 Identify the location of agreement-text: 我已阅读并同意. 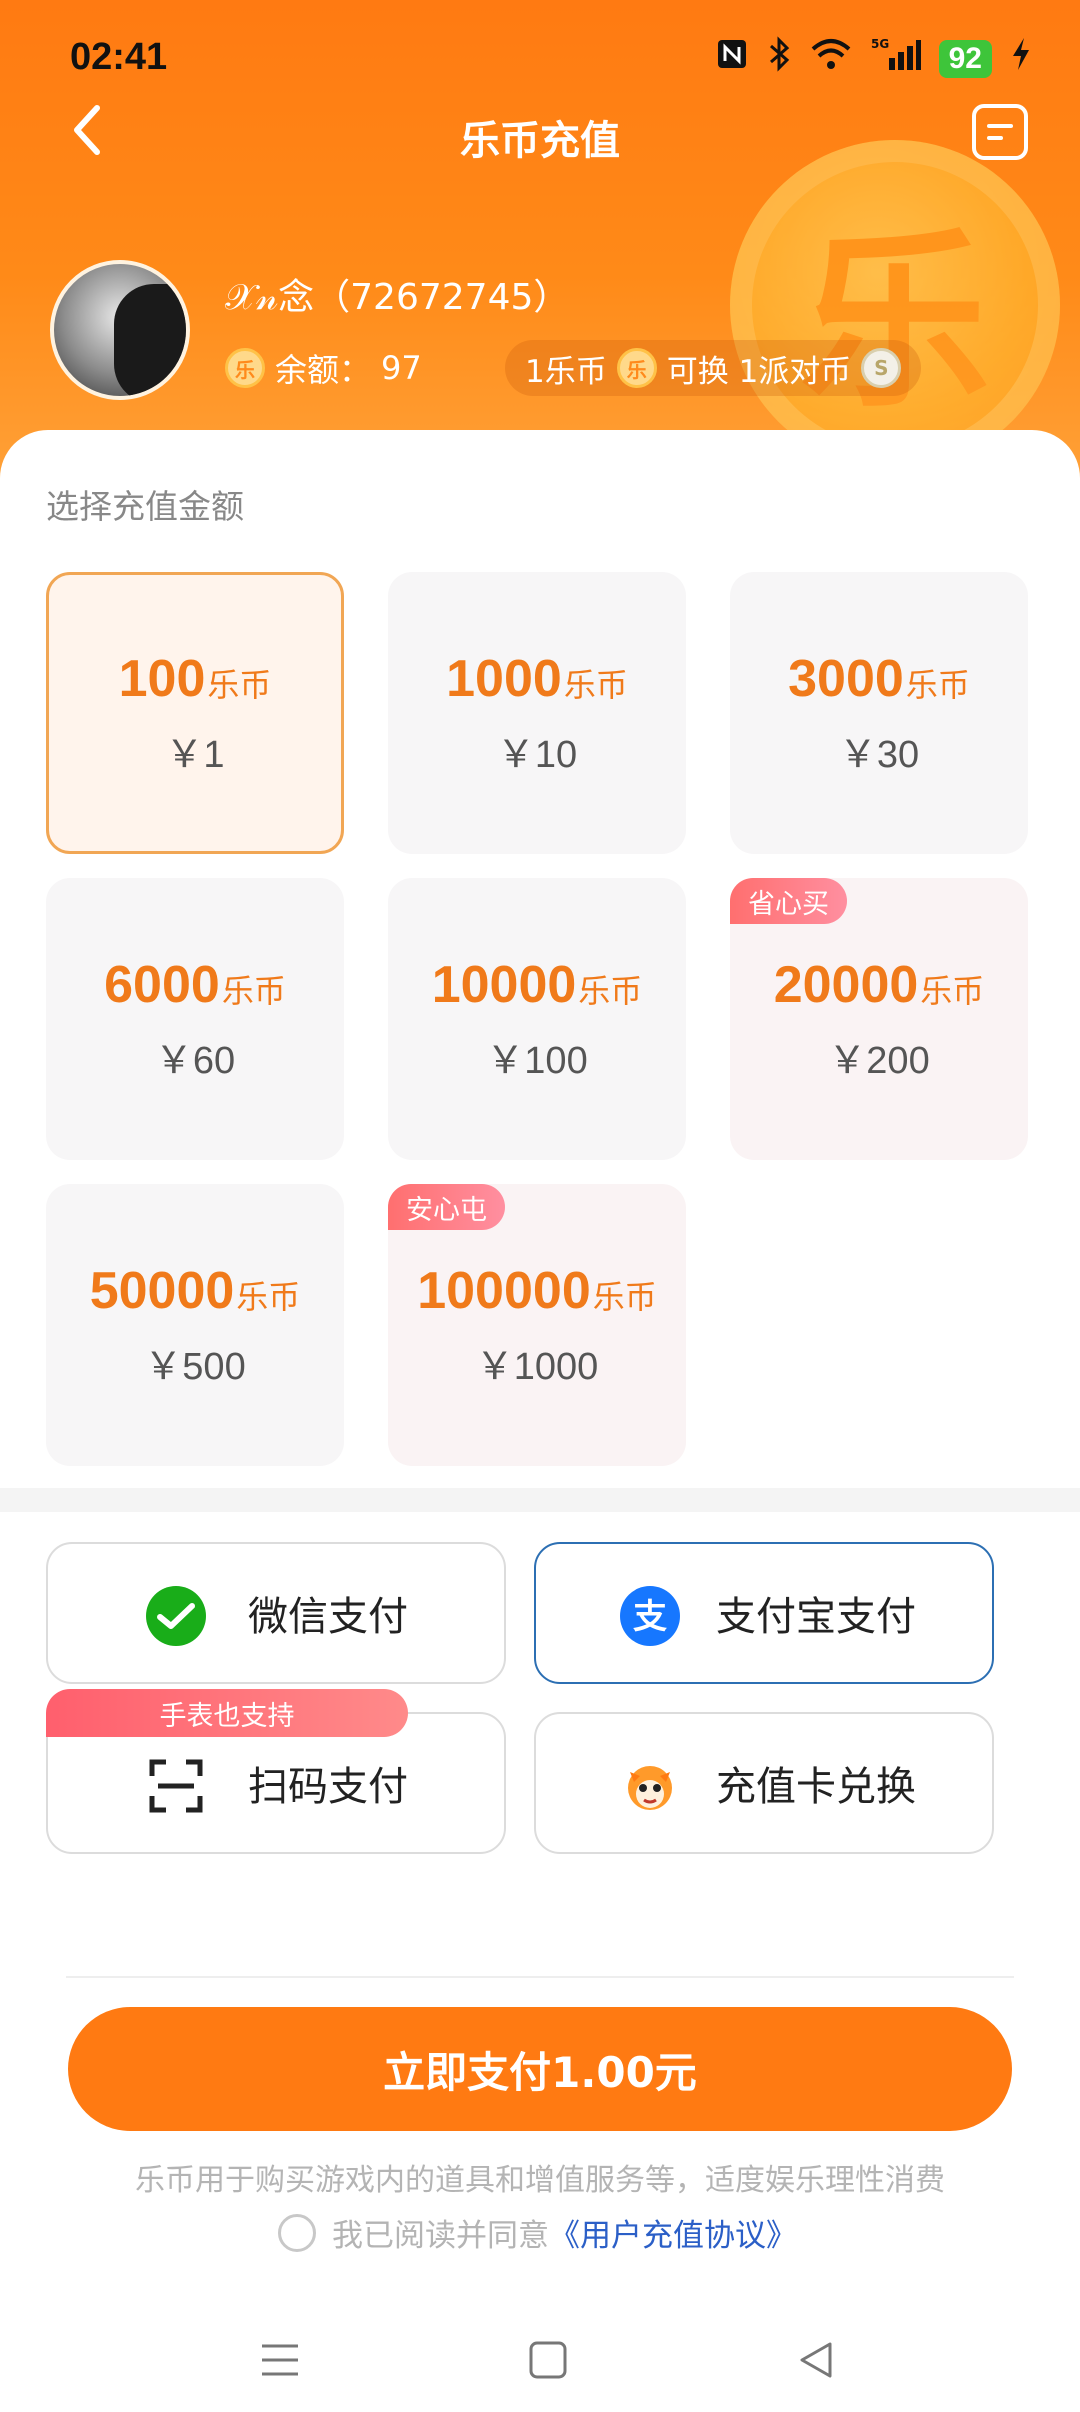
(440, 2236).